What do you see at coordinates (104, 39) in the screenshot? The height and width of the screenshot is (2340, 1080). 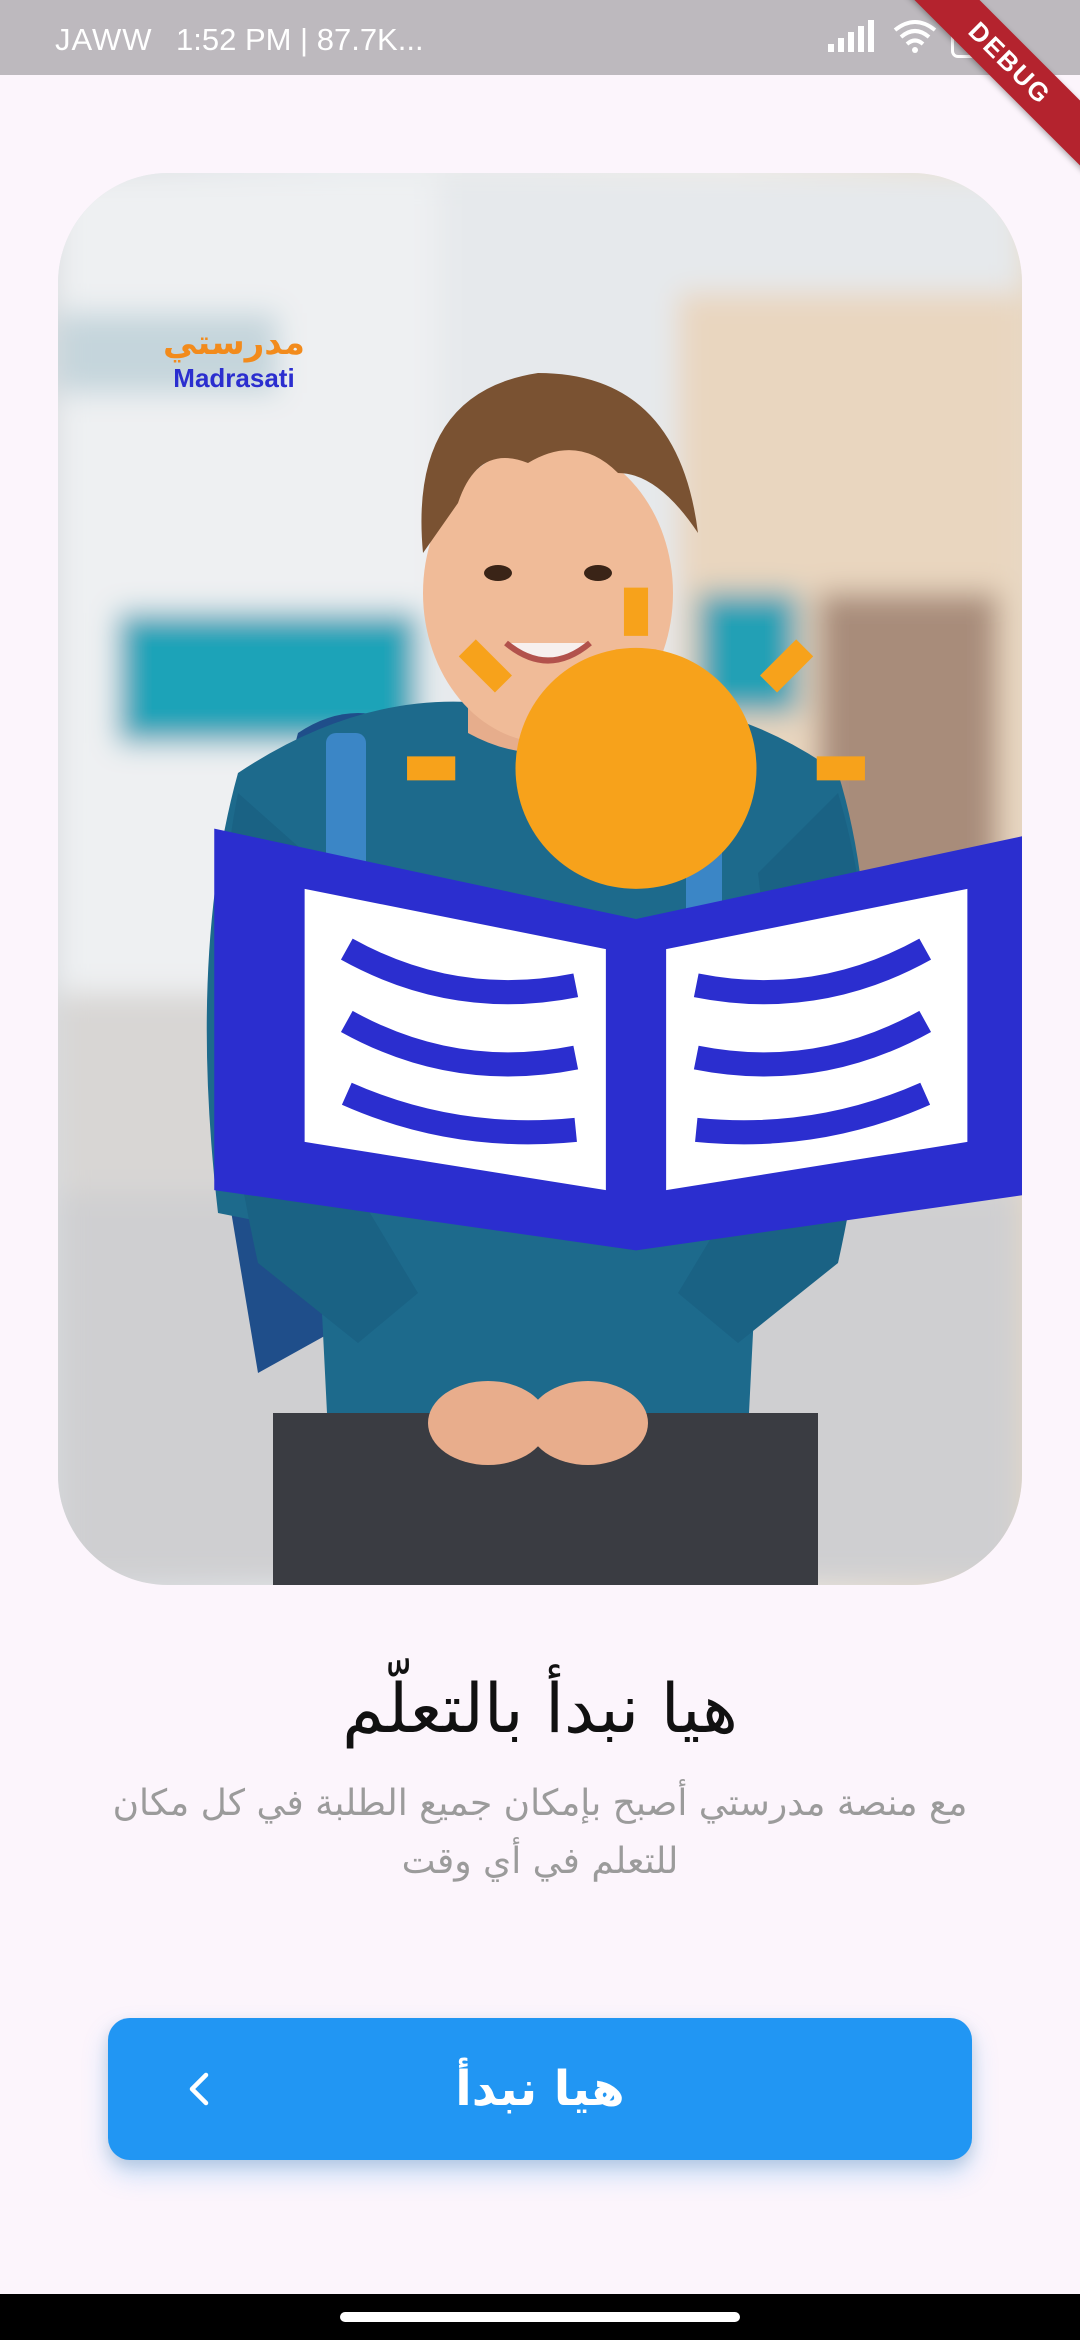 I see `carrier-label: JAWW` at bounding box center [104, 39].